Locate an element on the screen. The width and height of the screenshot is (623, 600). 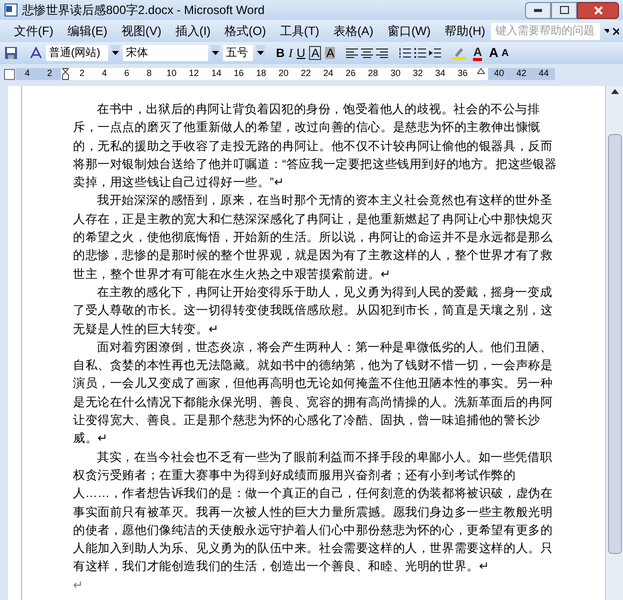
text-line: 的，无私的援助之手收容了走投无路的冉阿让。他不仅不计较冉阿让偷他的银器具，反而 is located at coordinates (313, 146).